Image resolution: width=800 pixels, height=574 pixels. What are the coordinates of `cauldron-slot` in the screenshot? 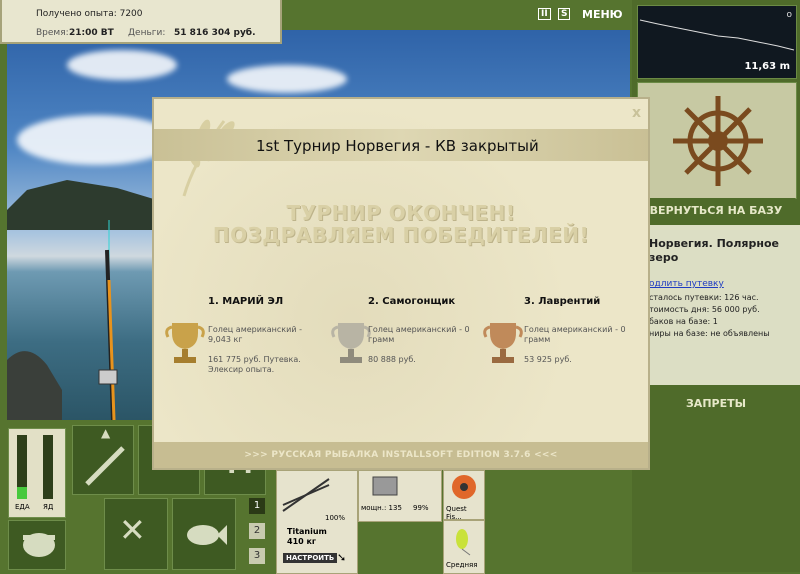 It's located at (37, 545).